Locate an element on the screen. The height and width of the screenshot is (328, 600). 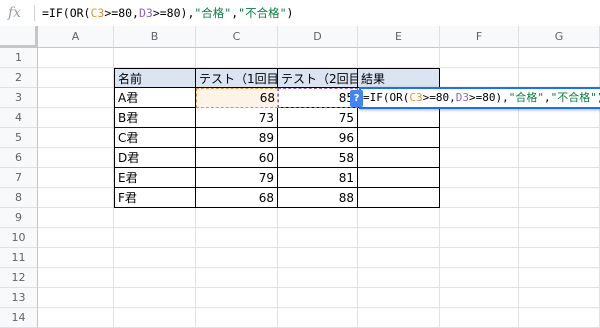
test2-score-cell: 75 is located at coordinates (318, 118).